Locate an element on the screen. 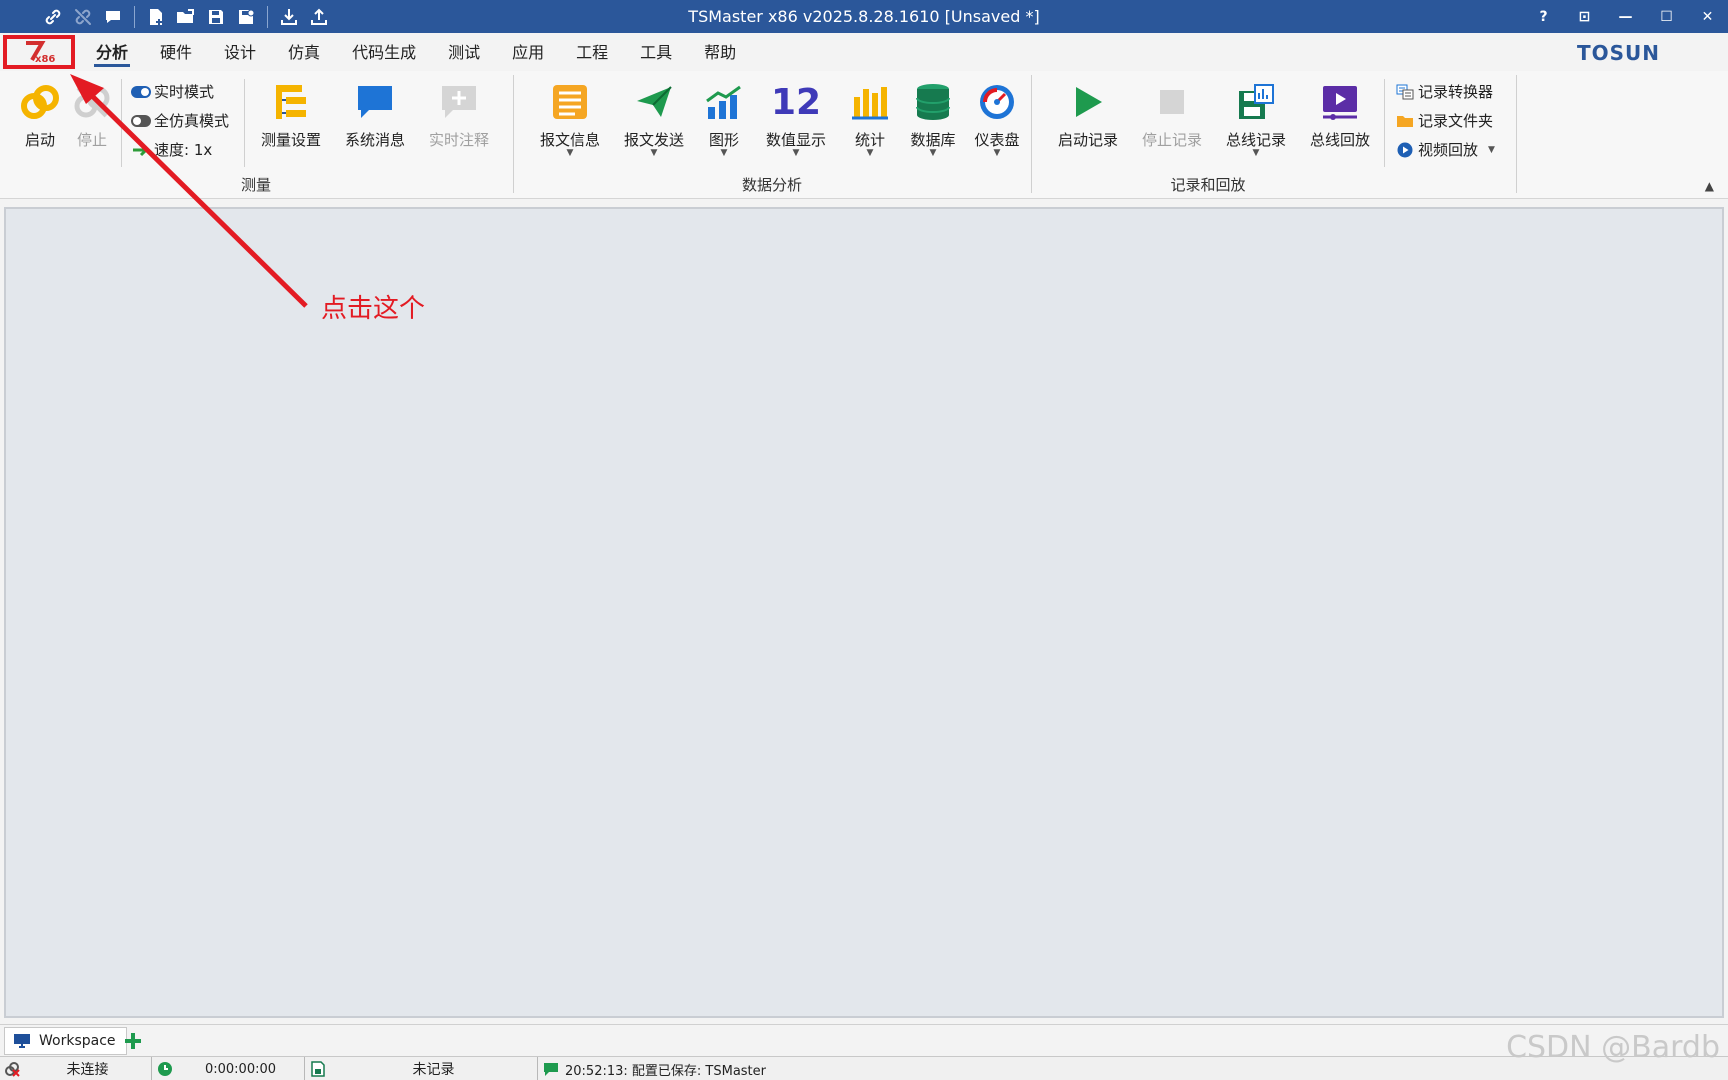  numeric-display-button: 12 数值显示 ▼ is located at coordinates (796, 118).